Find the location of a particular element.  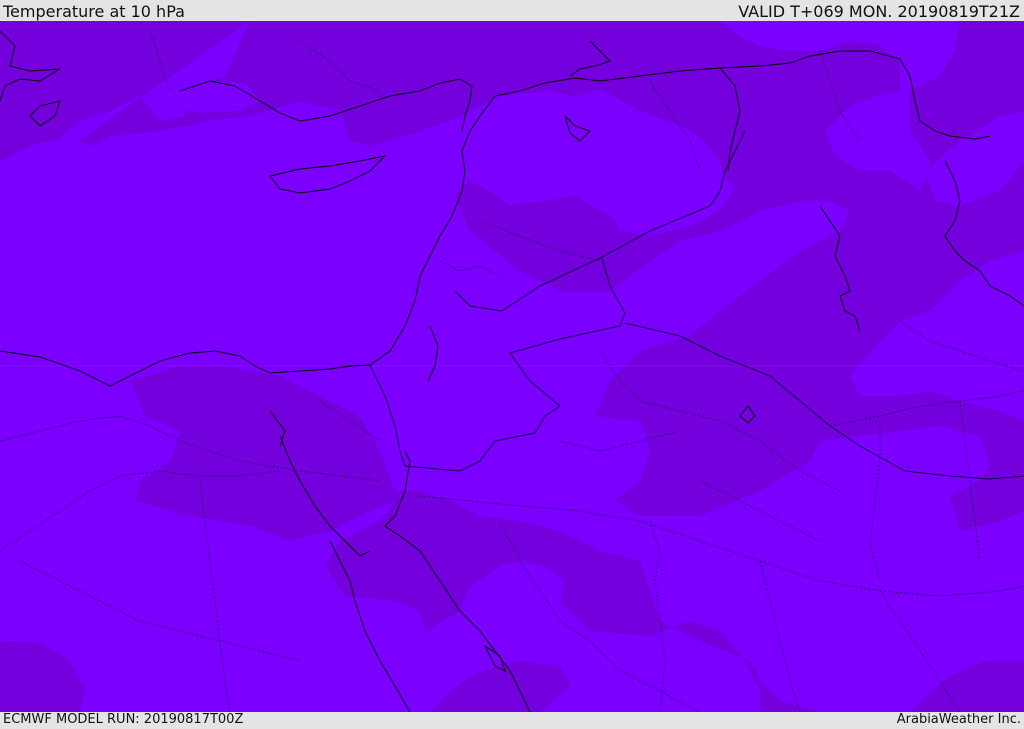

credit-label: ArabiaWeather Inc. is located at coordinates (958, 719).